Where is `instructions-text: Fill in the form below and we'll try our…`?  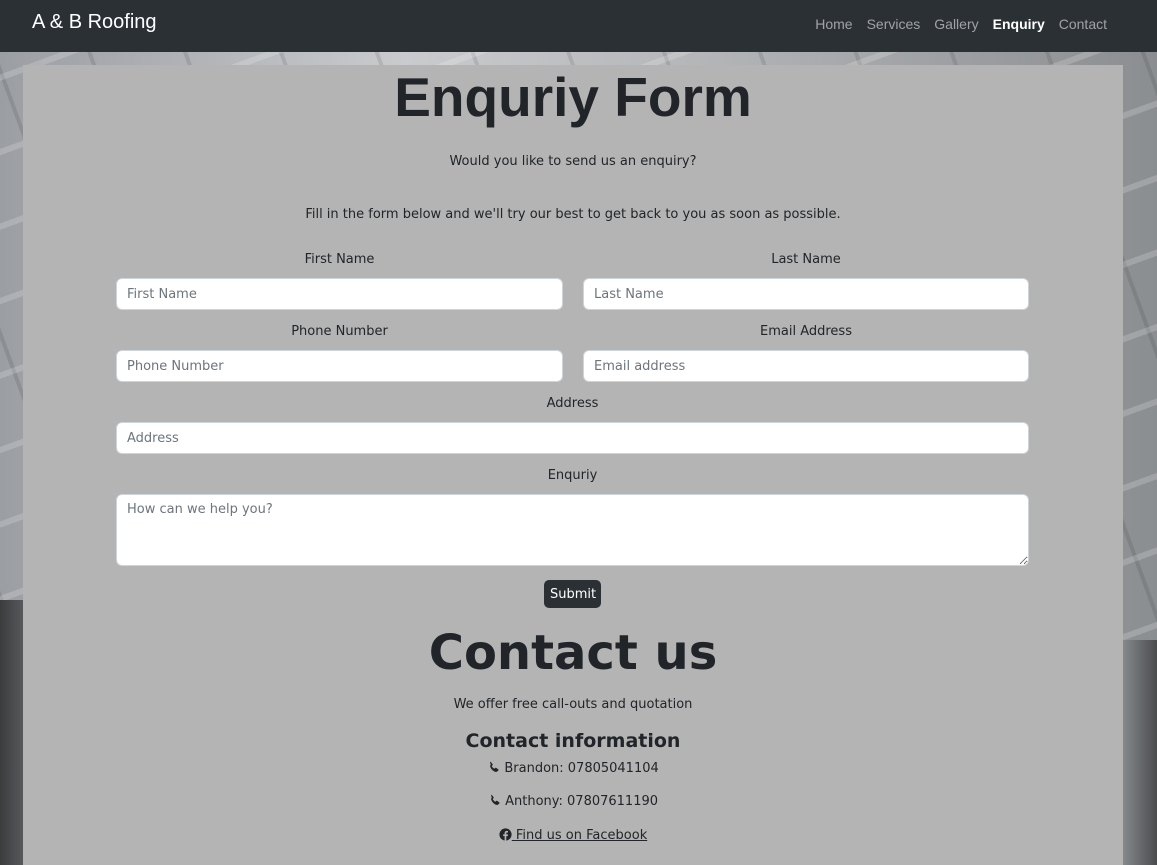 instructions-text: Fill in the form below and we'll try our… is located at coordinates (573, 214).